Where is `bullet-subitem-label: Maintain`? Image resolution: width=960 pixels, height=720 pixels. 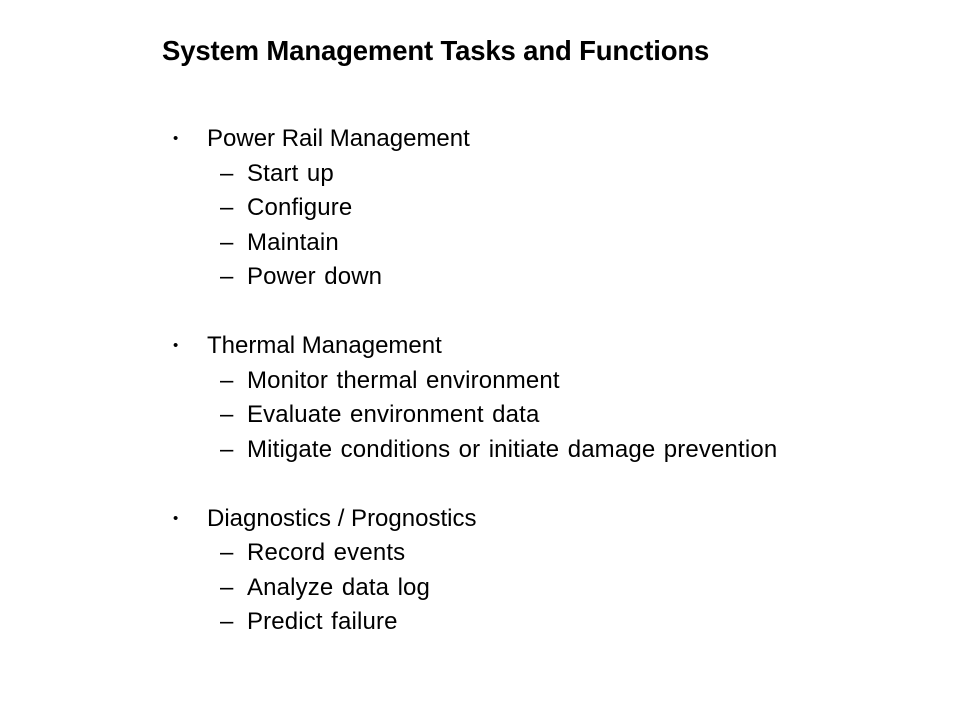 bullet-subitem-label: Maintain is located at coordinates (293, 242).